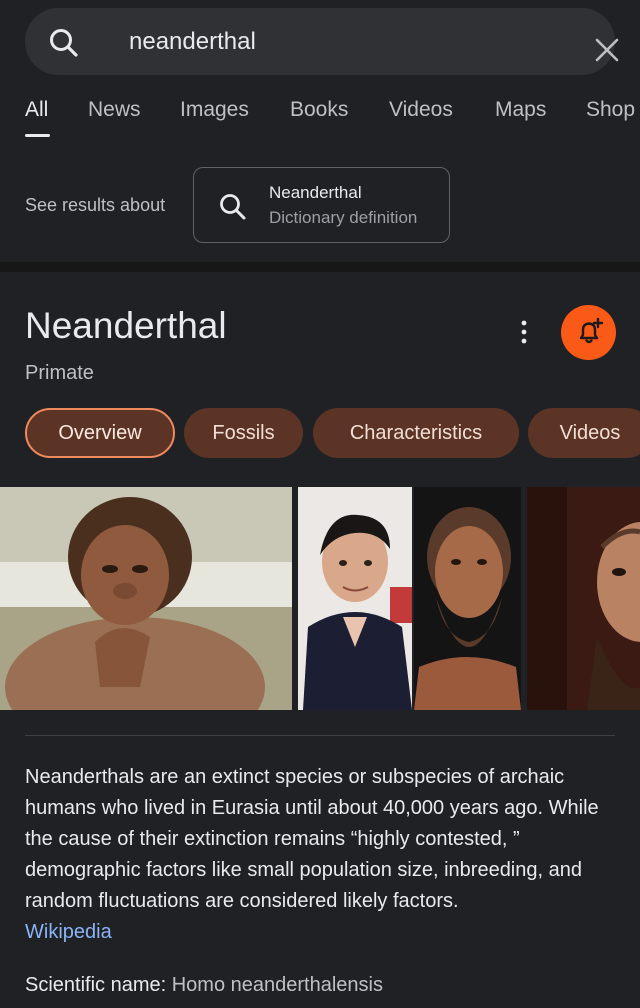 Image resolution: width=640 pixels, height=1008 pixels. Describe the element at coordinates (146, 598) in the screenshot. I see `neanderthal-reconstruction-image` at that location.